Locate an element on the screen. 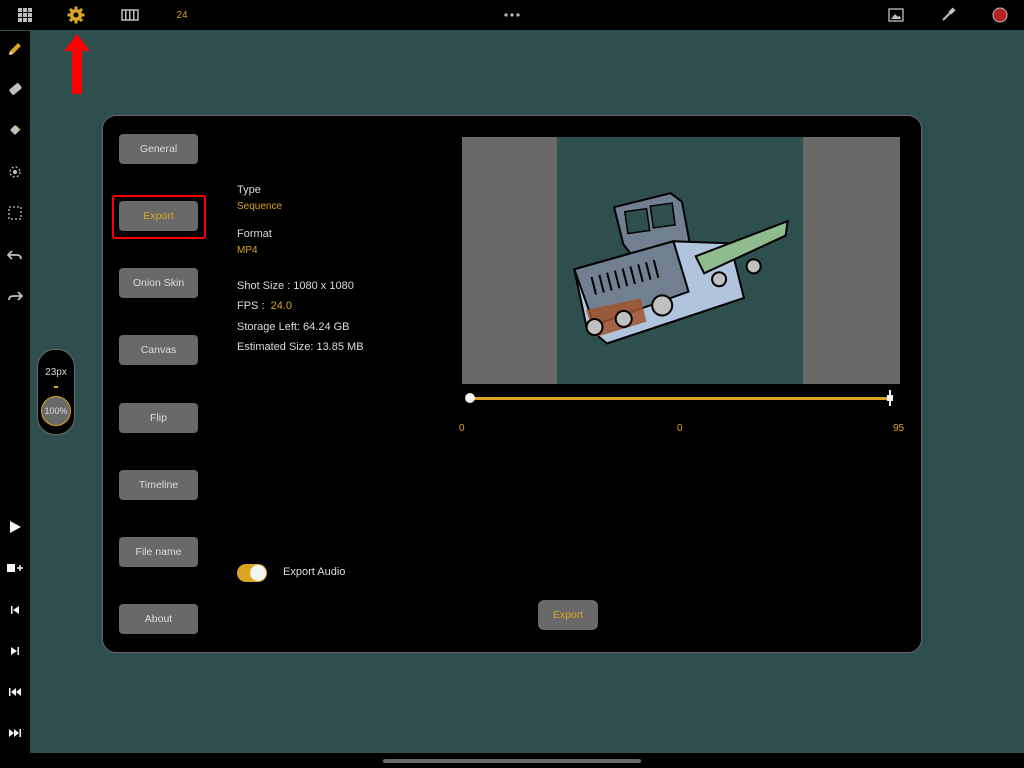 The height and width of the screenshot is (768, 1024). menu-onion-skin: Onion Skin is located at coordinates (158, 283).